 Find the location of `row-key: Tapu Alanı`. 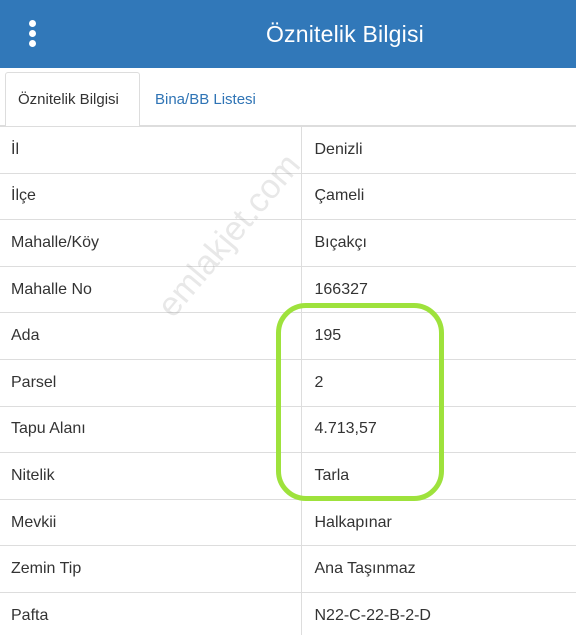

row-key: Tapu Alanı is located at coordinates (151, 429).